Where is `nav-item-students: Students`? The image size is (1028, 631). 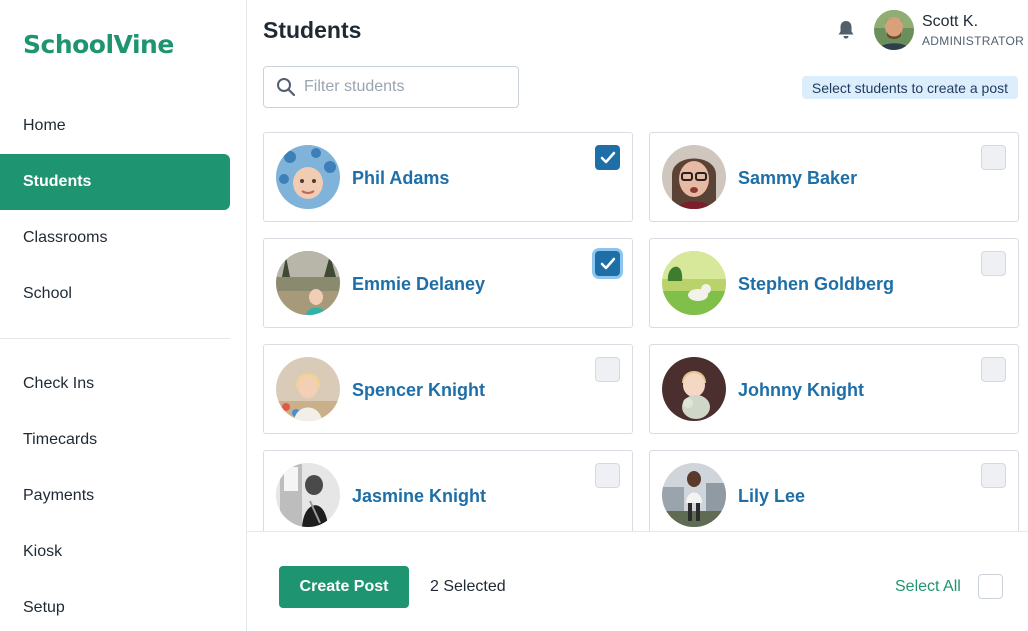
nav-item-students: Students is located at coordinates (115, 182).